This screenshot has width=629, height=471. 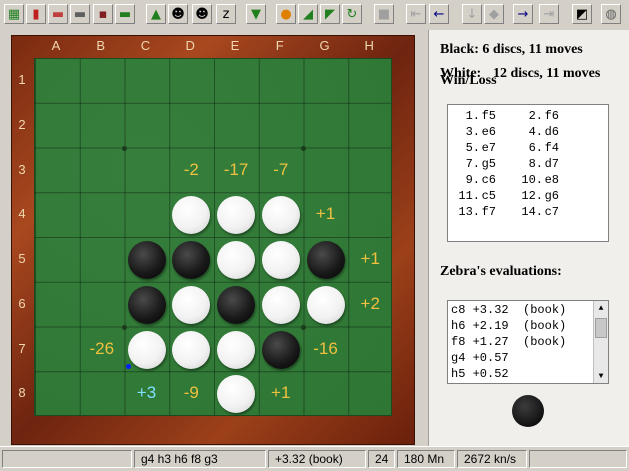 I want to click on move-notation: g6, so click(x=551, y=196).